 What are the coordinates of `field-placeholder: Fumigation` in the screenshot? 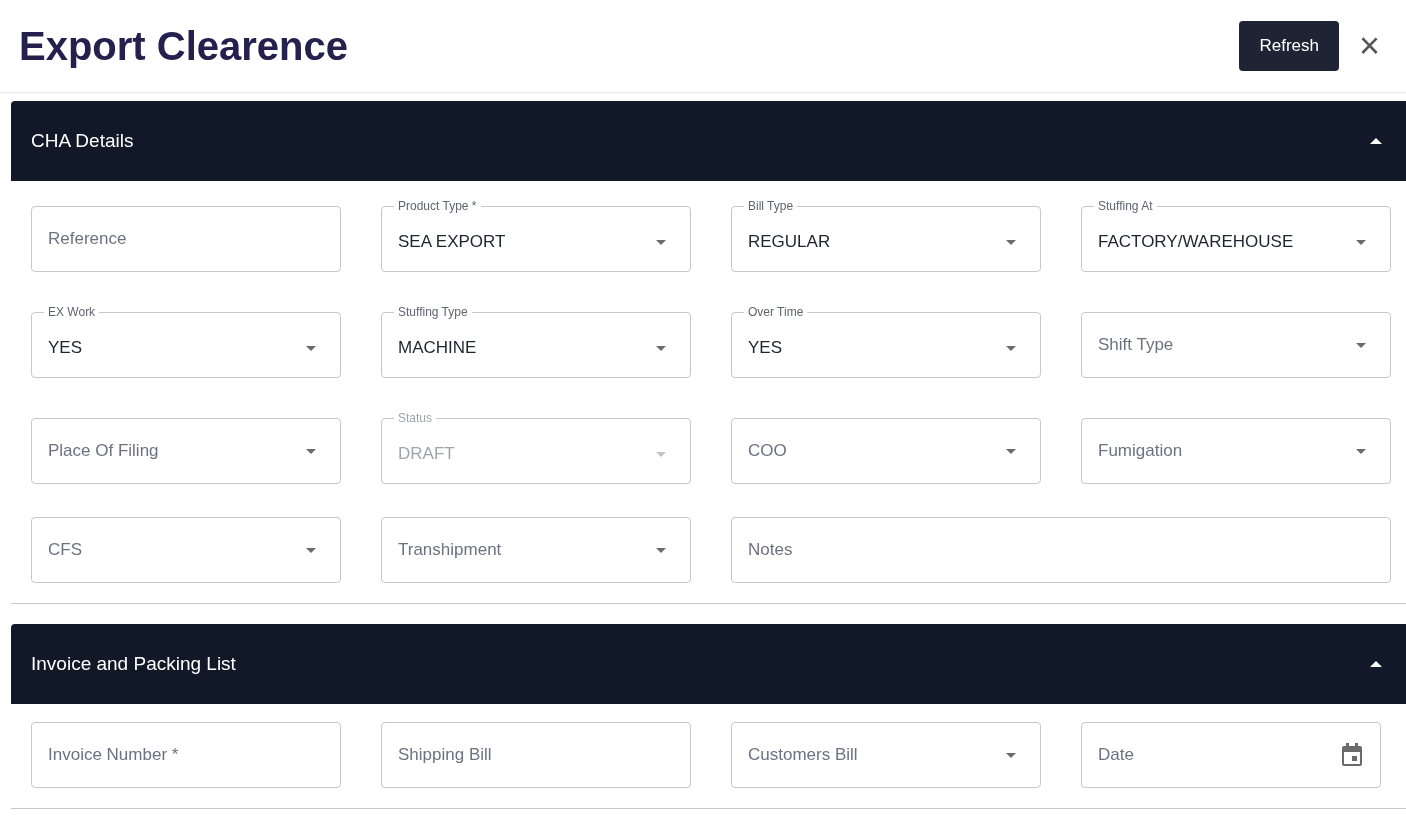 It's located at (1141, 451).